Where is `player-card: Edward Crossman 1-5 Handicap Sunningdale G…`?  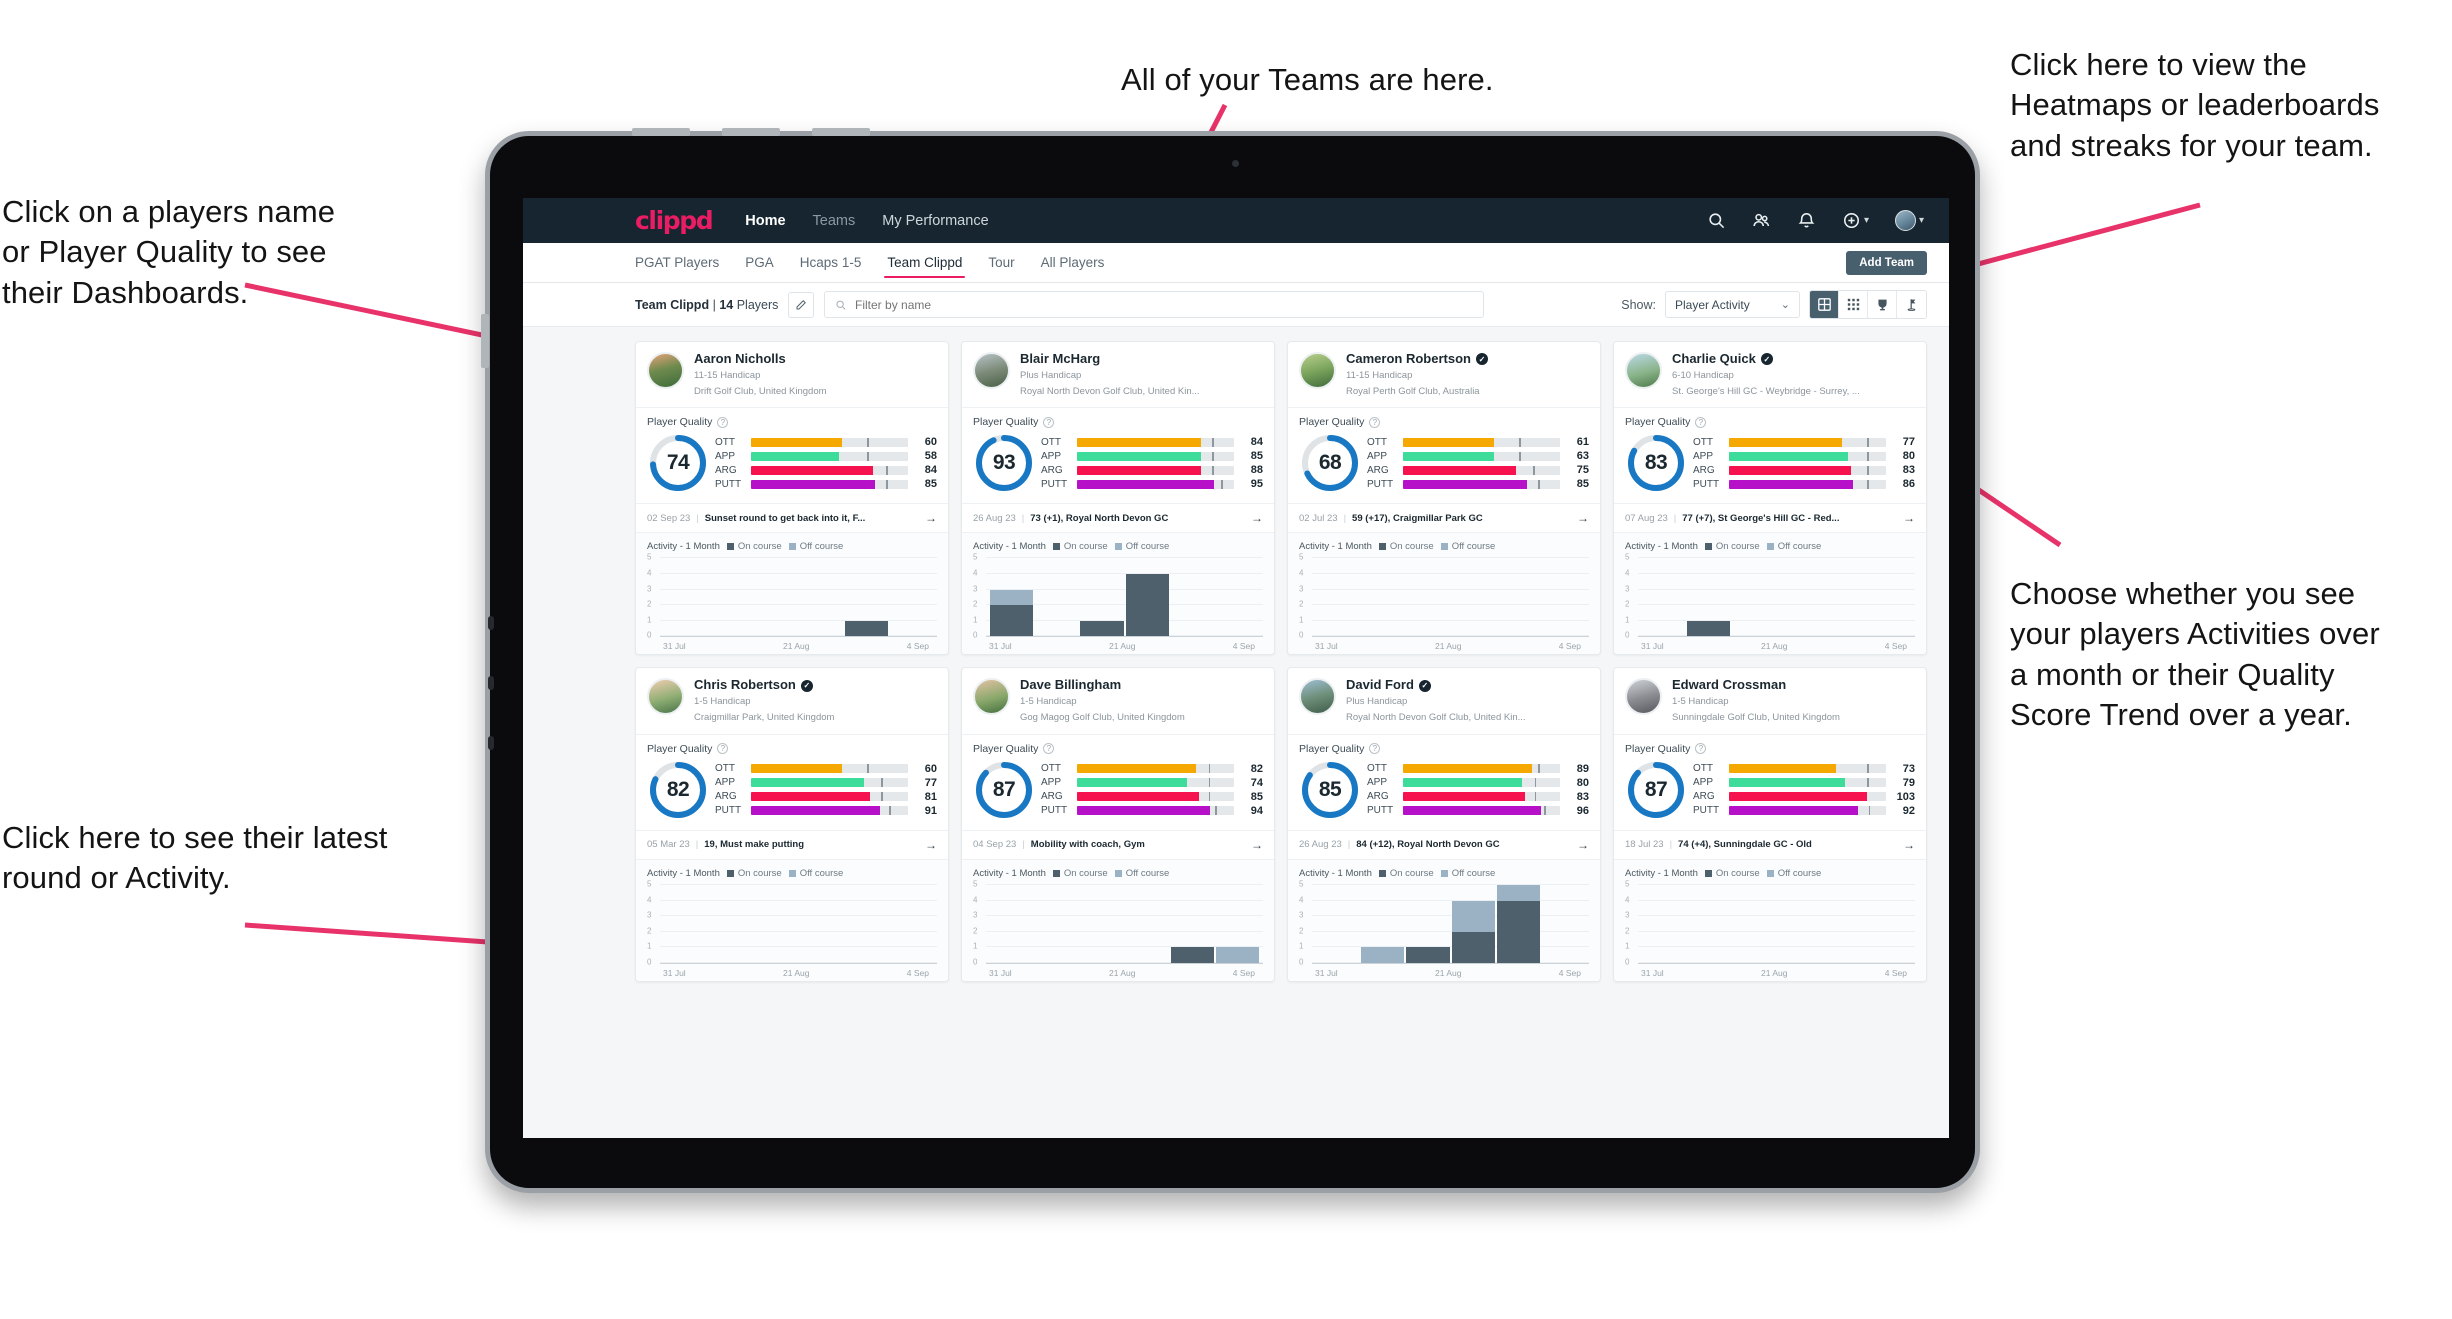 player-card: Edward Crossman 1-5 Handicap Sunningdale G… is located at coordinates (1770, 824).